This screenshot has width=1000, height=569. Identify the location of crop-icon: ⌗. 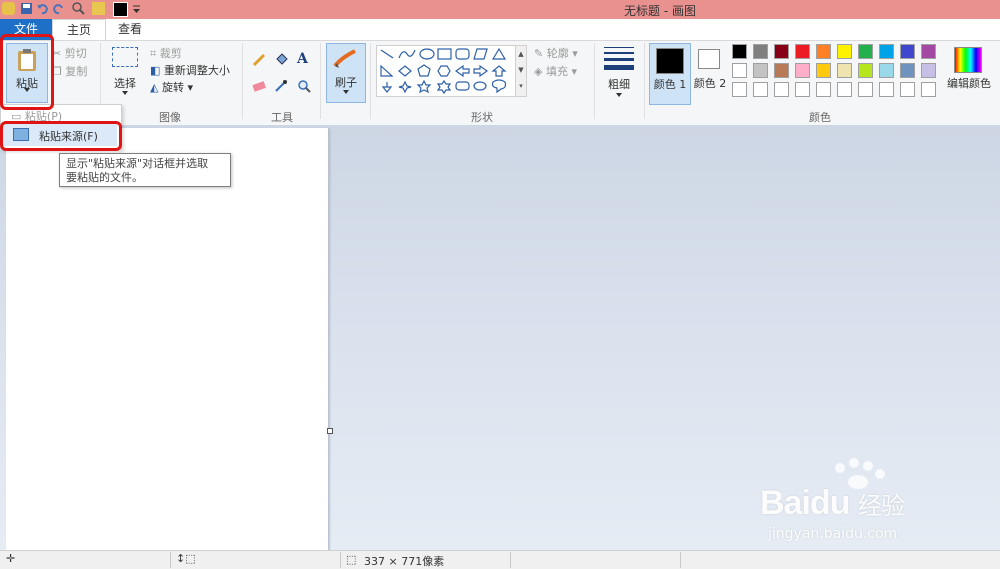
(153, 53).